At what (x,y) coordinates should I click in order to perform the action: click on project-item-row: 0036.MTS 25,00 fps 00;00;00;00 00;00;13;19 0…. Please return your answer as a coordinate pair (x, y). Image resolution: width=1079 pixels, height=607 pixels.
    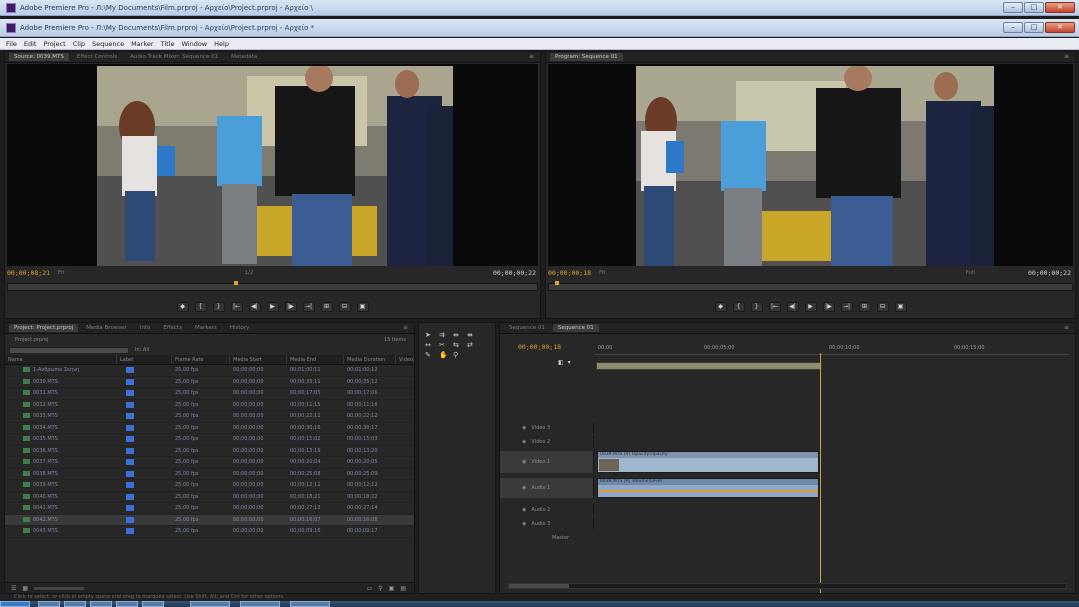
    Looking at the image, I should click on (209, 451).